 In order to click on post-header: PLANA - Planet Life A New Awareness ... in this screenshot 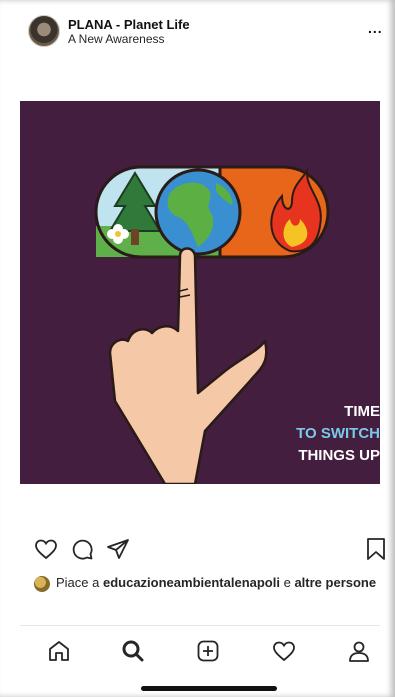, I will do `click(197, 30)`.